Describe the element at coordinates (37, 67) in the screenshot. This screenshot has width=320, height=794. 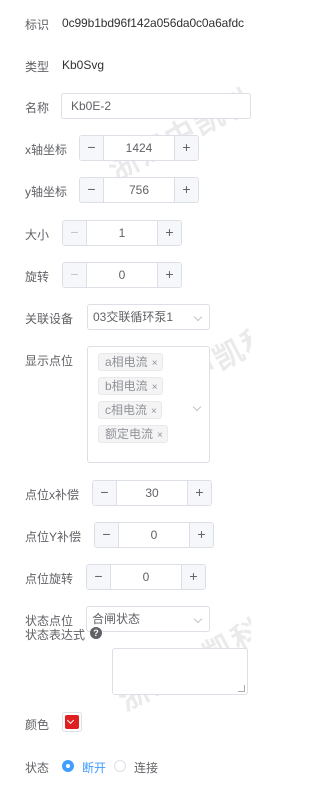
I see `type-label: 类型` at that location.